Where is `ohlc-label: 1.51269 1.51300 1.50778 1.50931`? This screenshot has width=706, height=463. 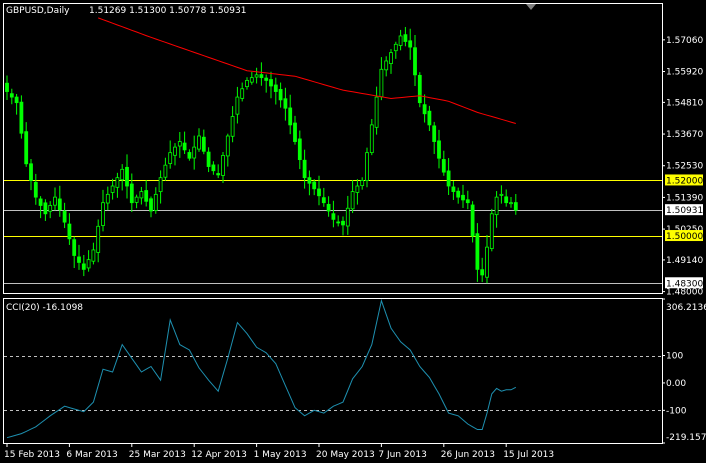 ohlc-label: 1.51269 1.51300 1.50778 1.50931 is located at coordinates (167, 11).